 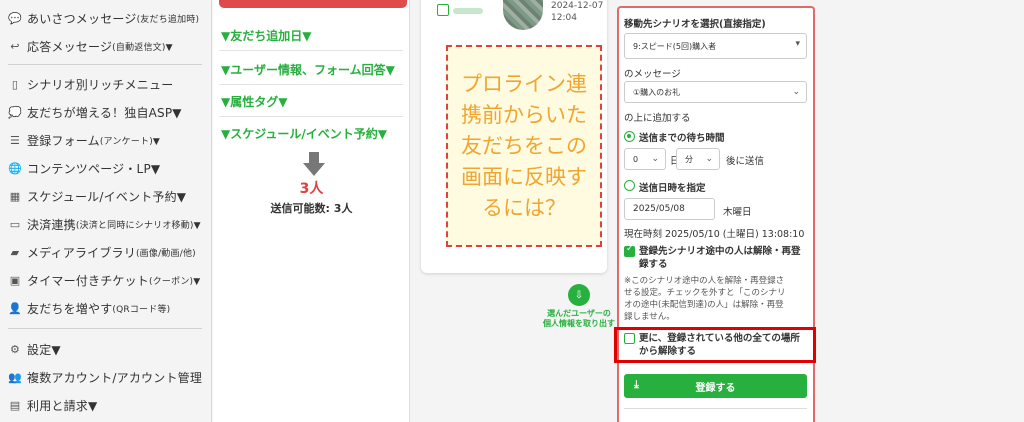 What do you see at coordinates (15, 46) in the screenshot?
I see `reply-icon: ↩` at bounding box center [15, 46].